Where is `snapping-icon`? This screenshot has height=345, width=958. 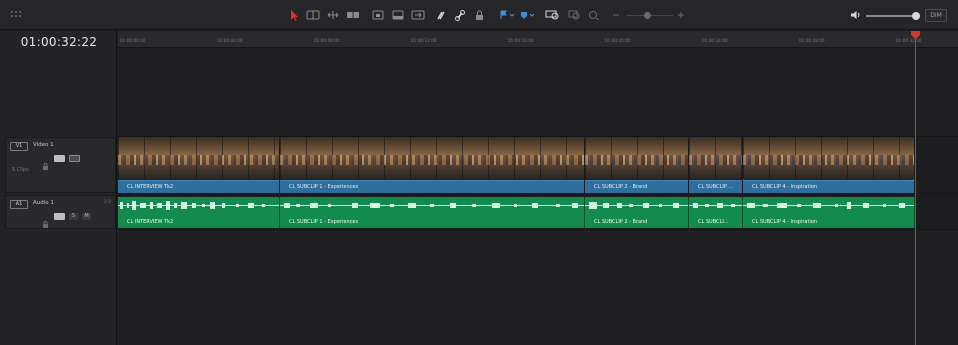 snapping-icon is located at coordinates (441, 15).